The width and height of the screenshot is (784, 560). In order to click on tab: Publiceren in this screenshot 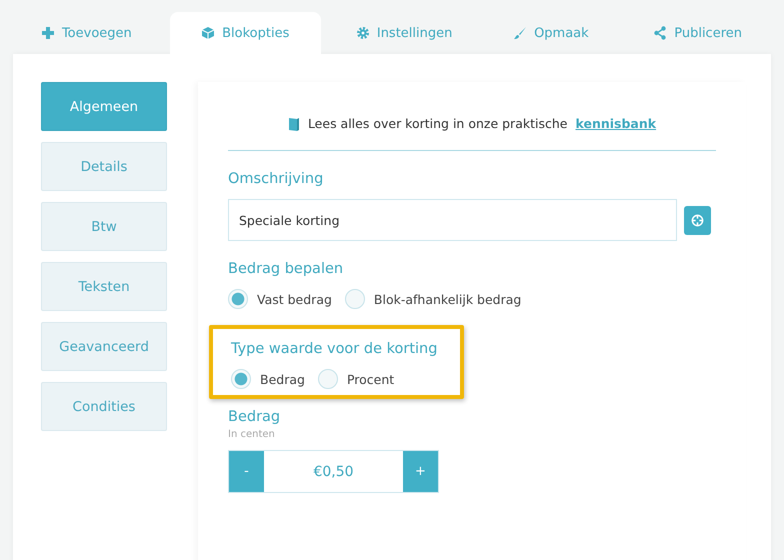, I will do `click(697, 33)`.